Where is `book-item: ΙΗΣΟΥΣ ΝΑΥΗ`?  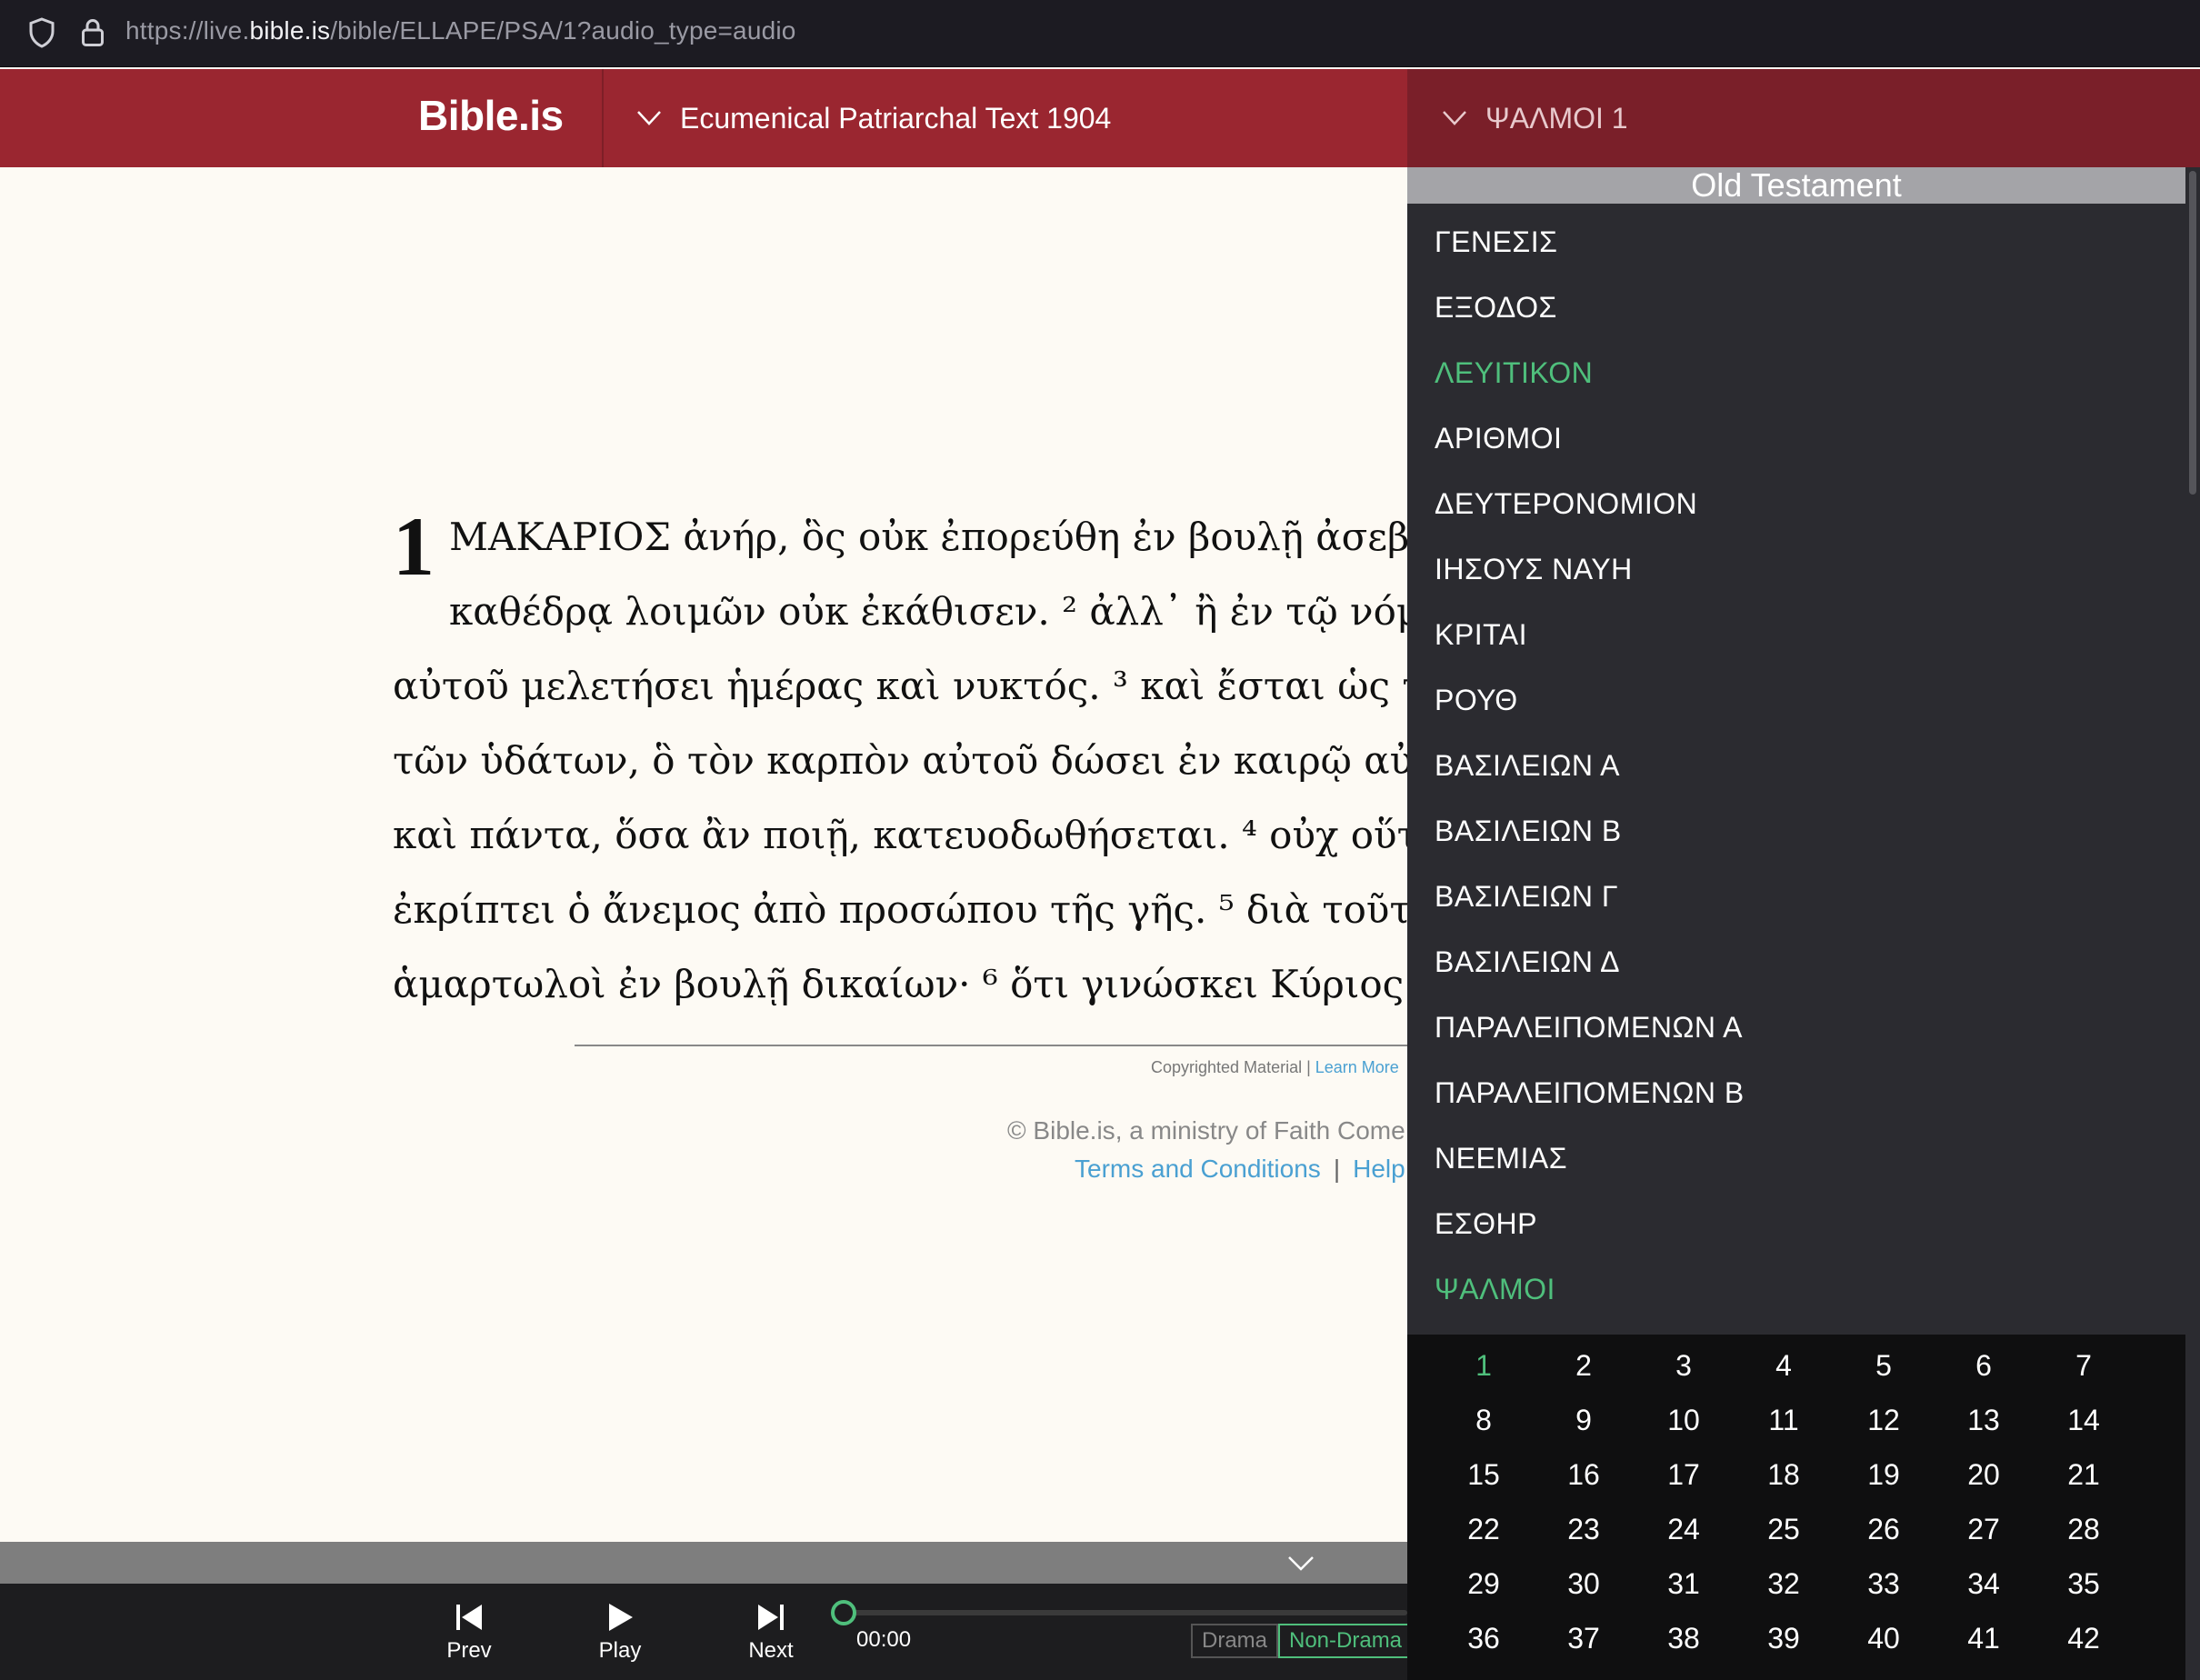
book-item: ΙΗΣΟΥΣ ΝΑΥΗ is located at coordinates (1534, 569).